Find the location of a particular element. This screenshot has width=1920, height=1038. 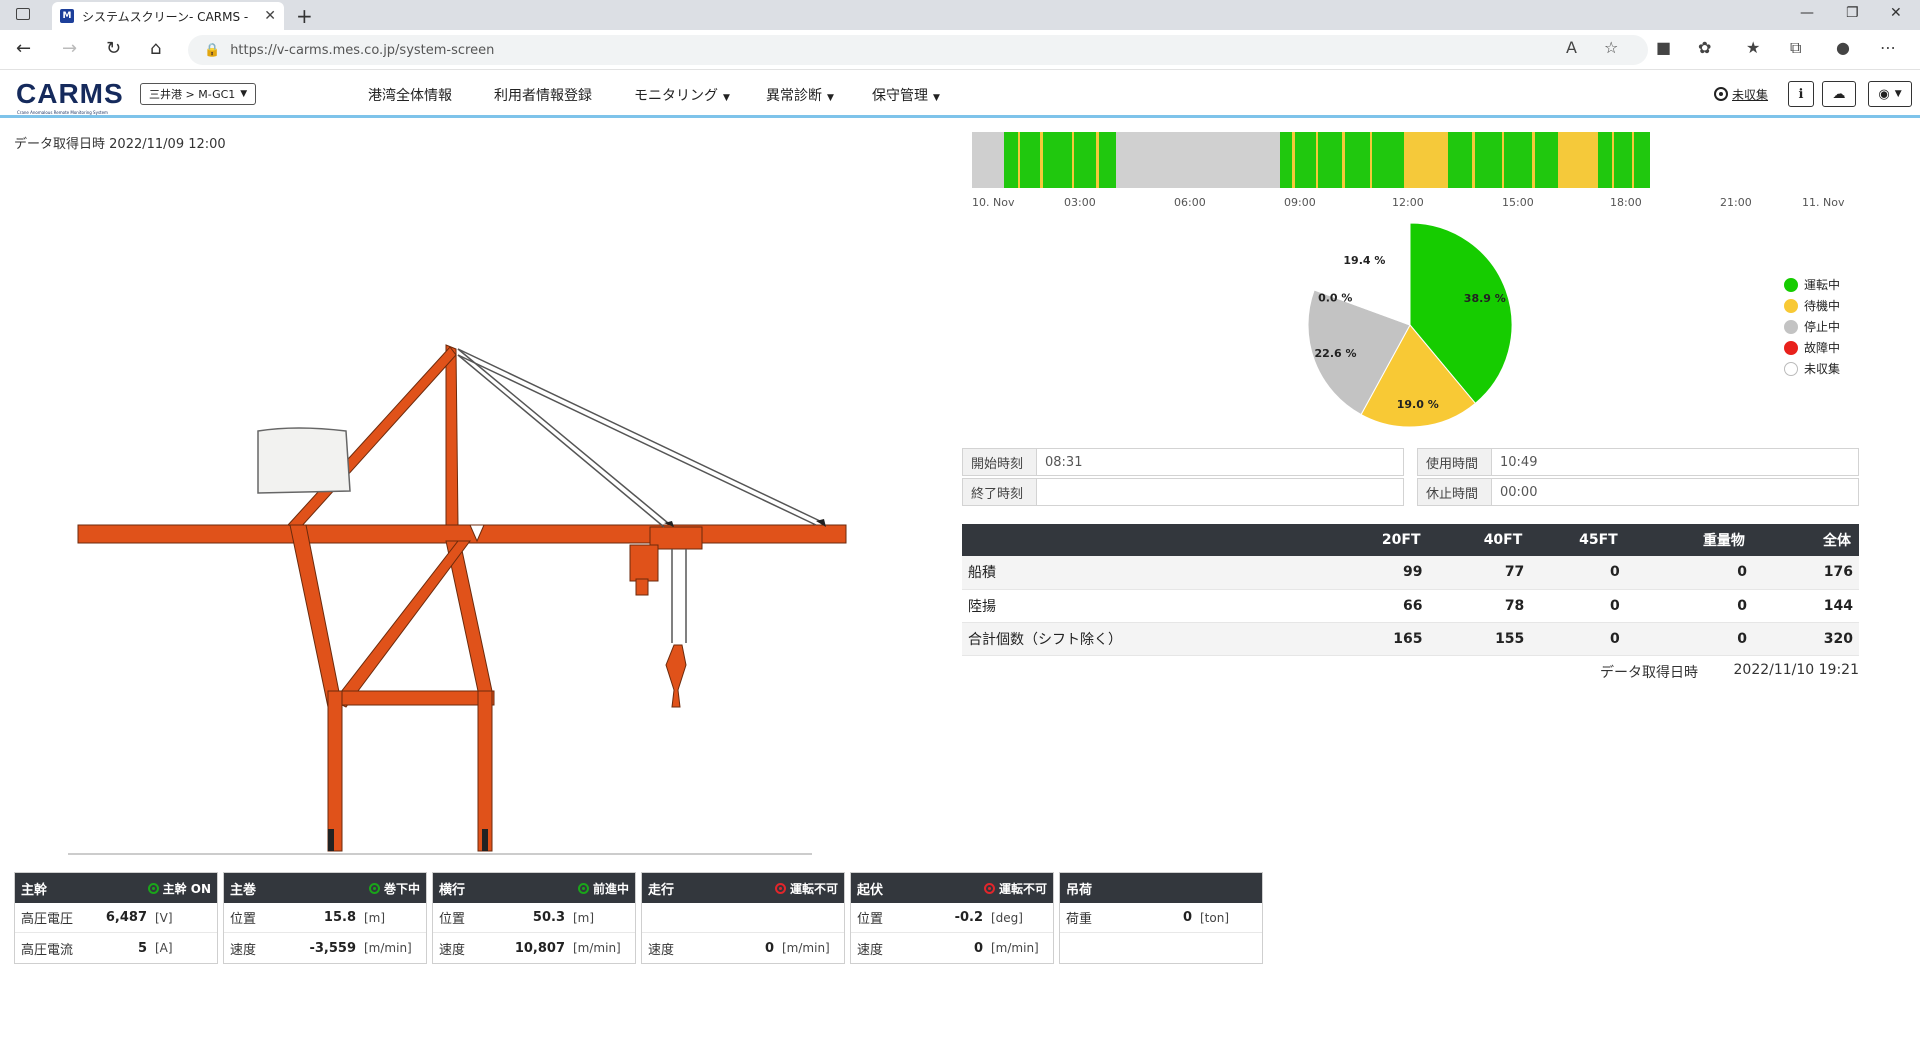

carms-logo: CARMS is located at coordinates (70, 94).